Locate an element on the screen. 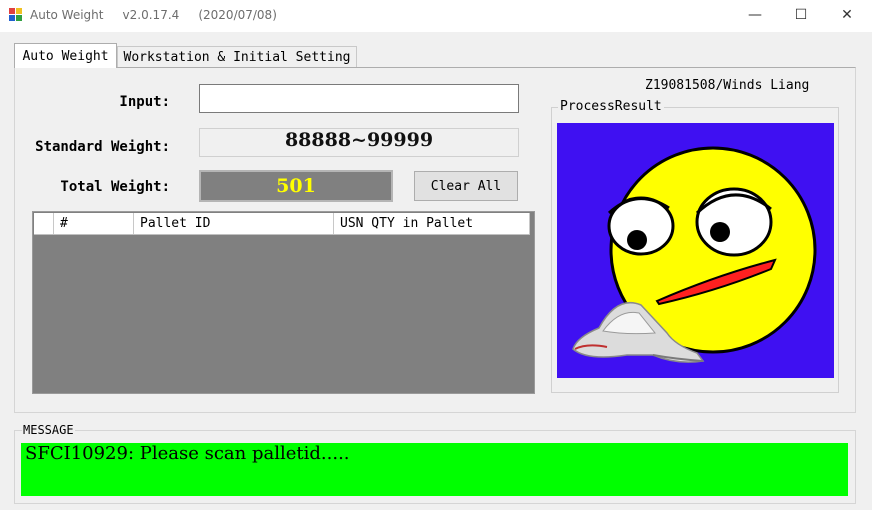 Image resolution: width=872 pixels, height=510 pixels. title-bar: Auto Weight v2.0.17.4 (2020/07/08) — ☐ ✕ is located at coordinates (436, 16).